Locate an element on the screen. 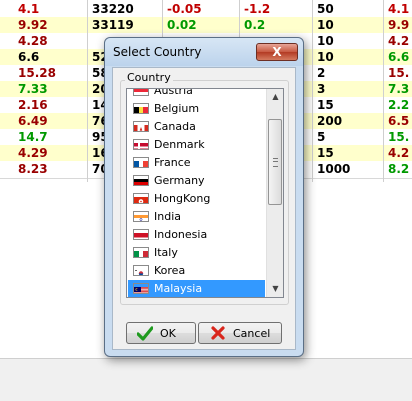  grid-cell: 0.02 is located at coordinates (201, 25).